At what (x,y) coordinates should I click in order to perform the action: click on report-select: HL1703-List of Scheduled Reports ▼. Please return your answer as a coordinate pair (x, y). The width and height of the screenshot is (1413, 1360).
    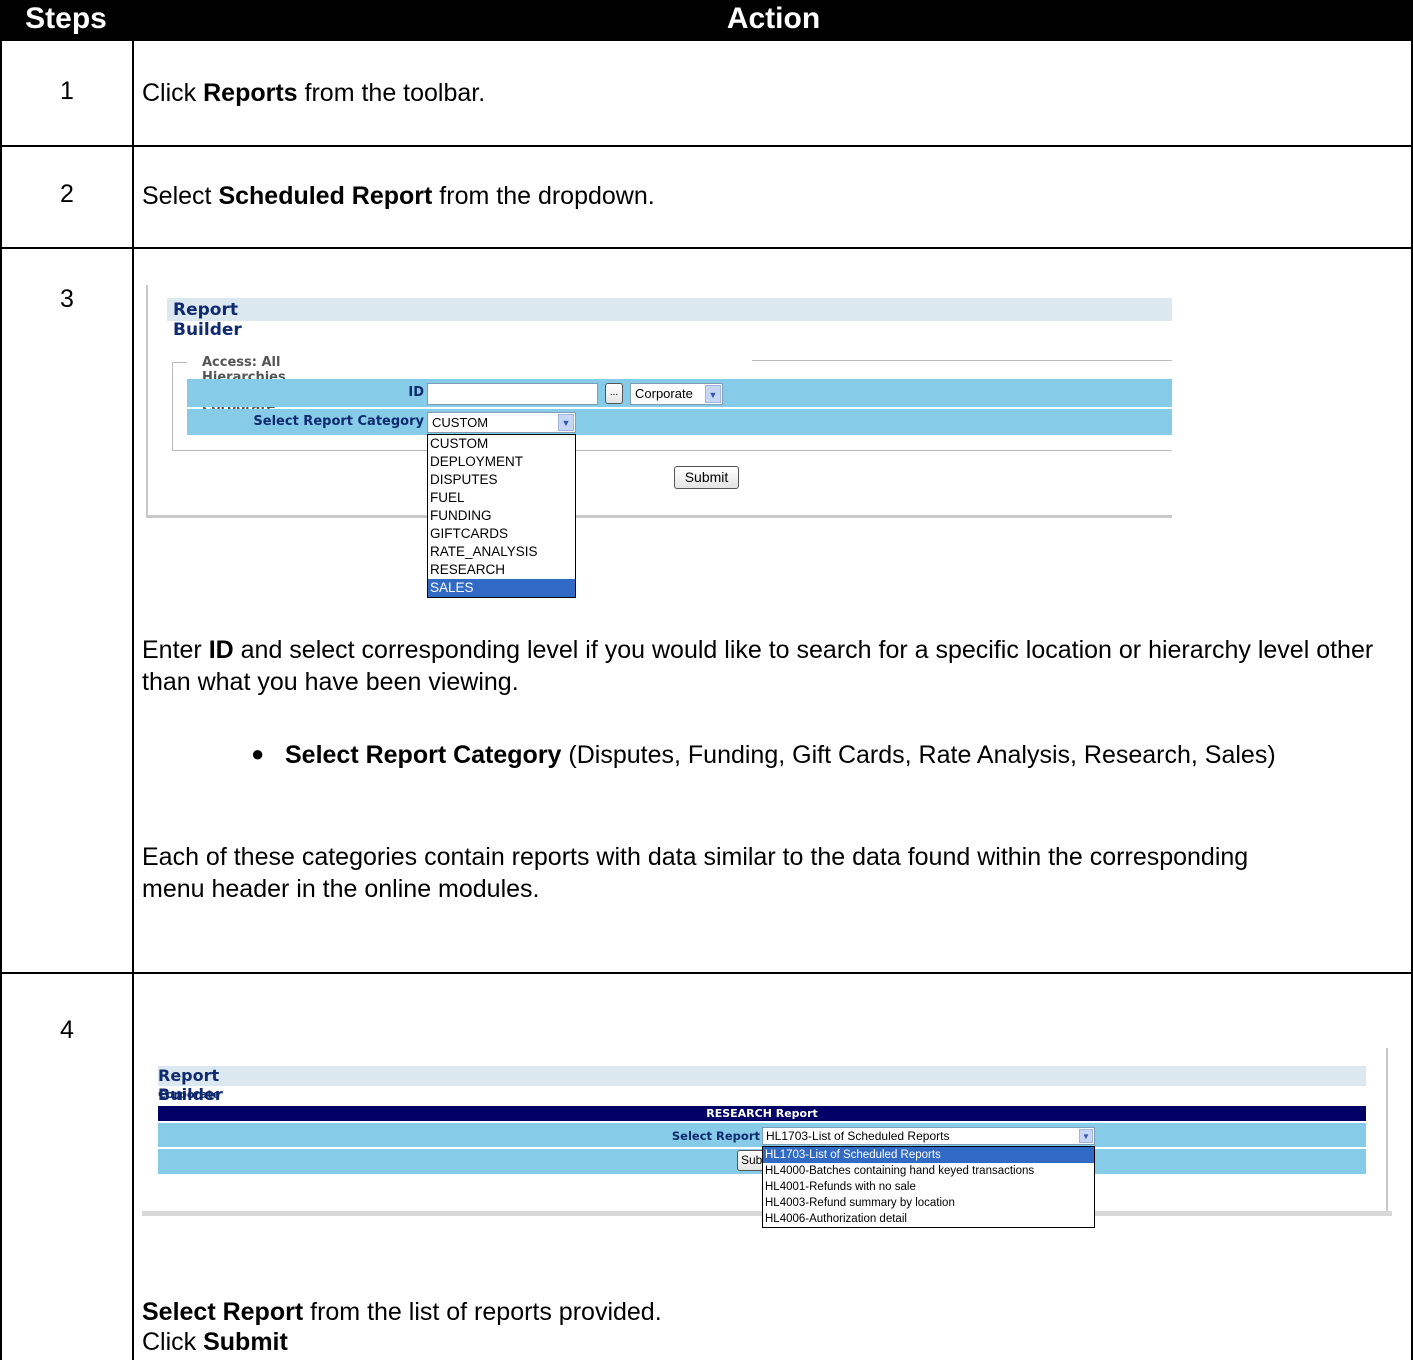
    Looking at the image, I should click on (928, 1136).